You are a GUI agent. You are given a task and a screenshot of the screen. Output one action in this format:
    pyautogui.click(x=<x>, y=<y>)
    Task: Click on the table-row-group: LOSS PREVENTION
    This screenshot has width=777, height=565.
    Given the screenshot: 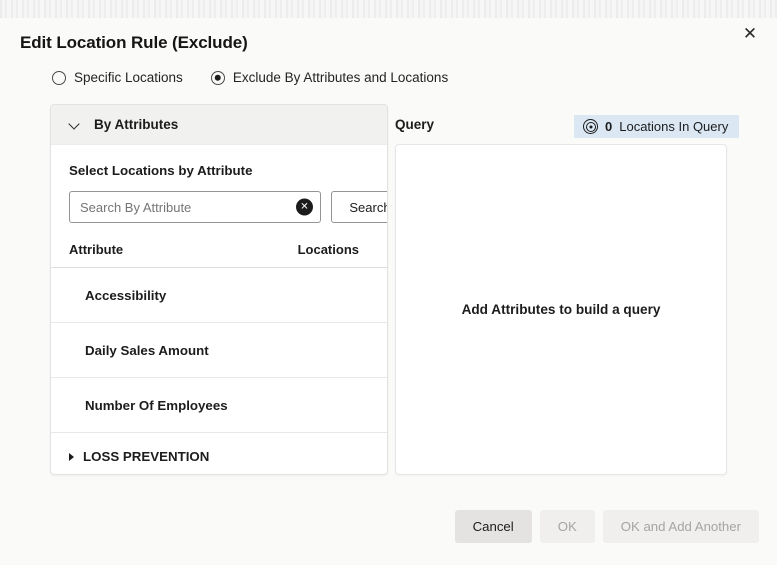 What is the action you would take?
    pyautogui.click(x=219, y=453)
    